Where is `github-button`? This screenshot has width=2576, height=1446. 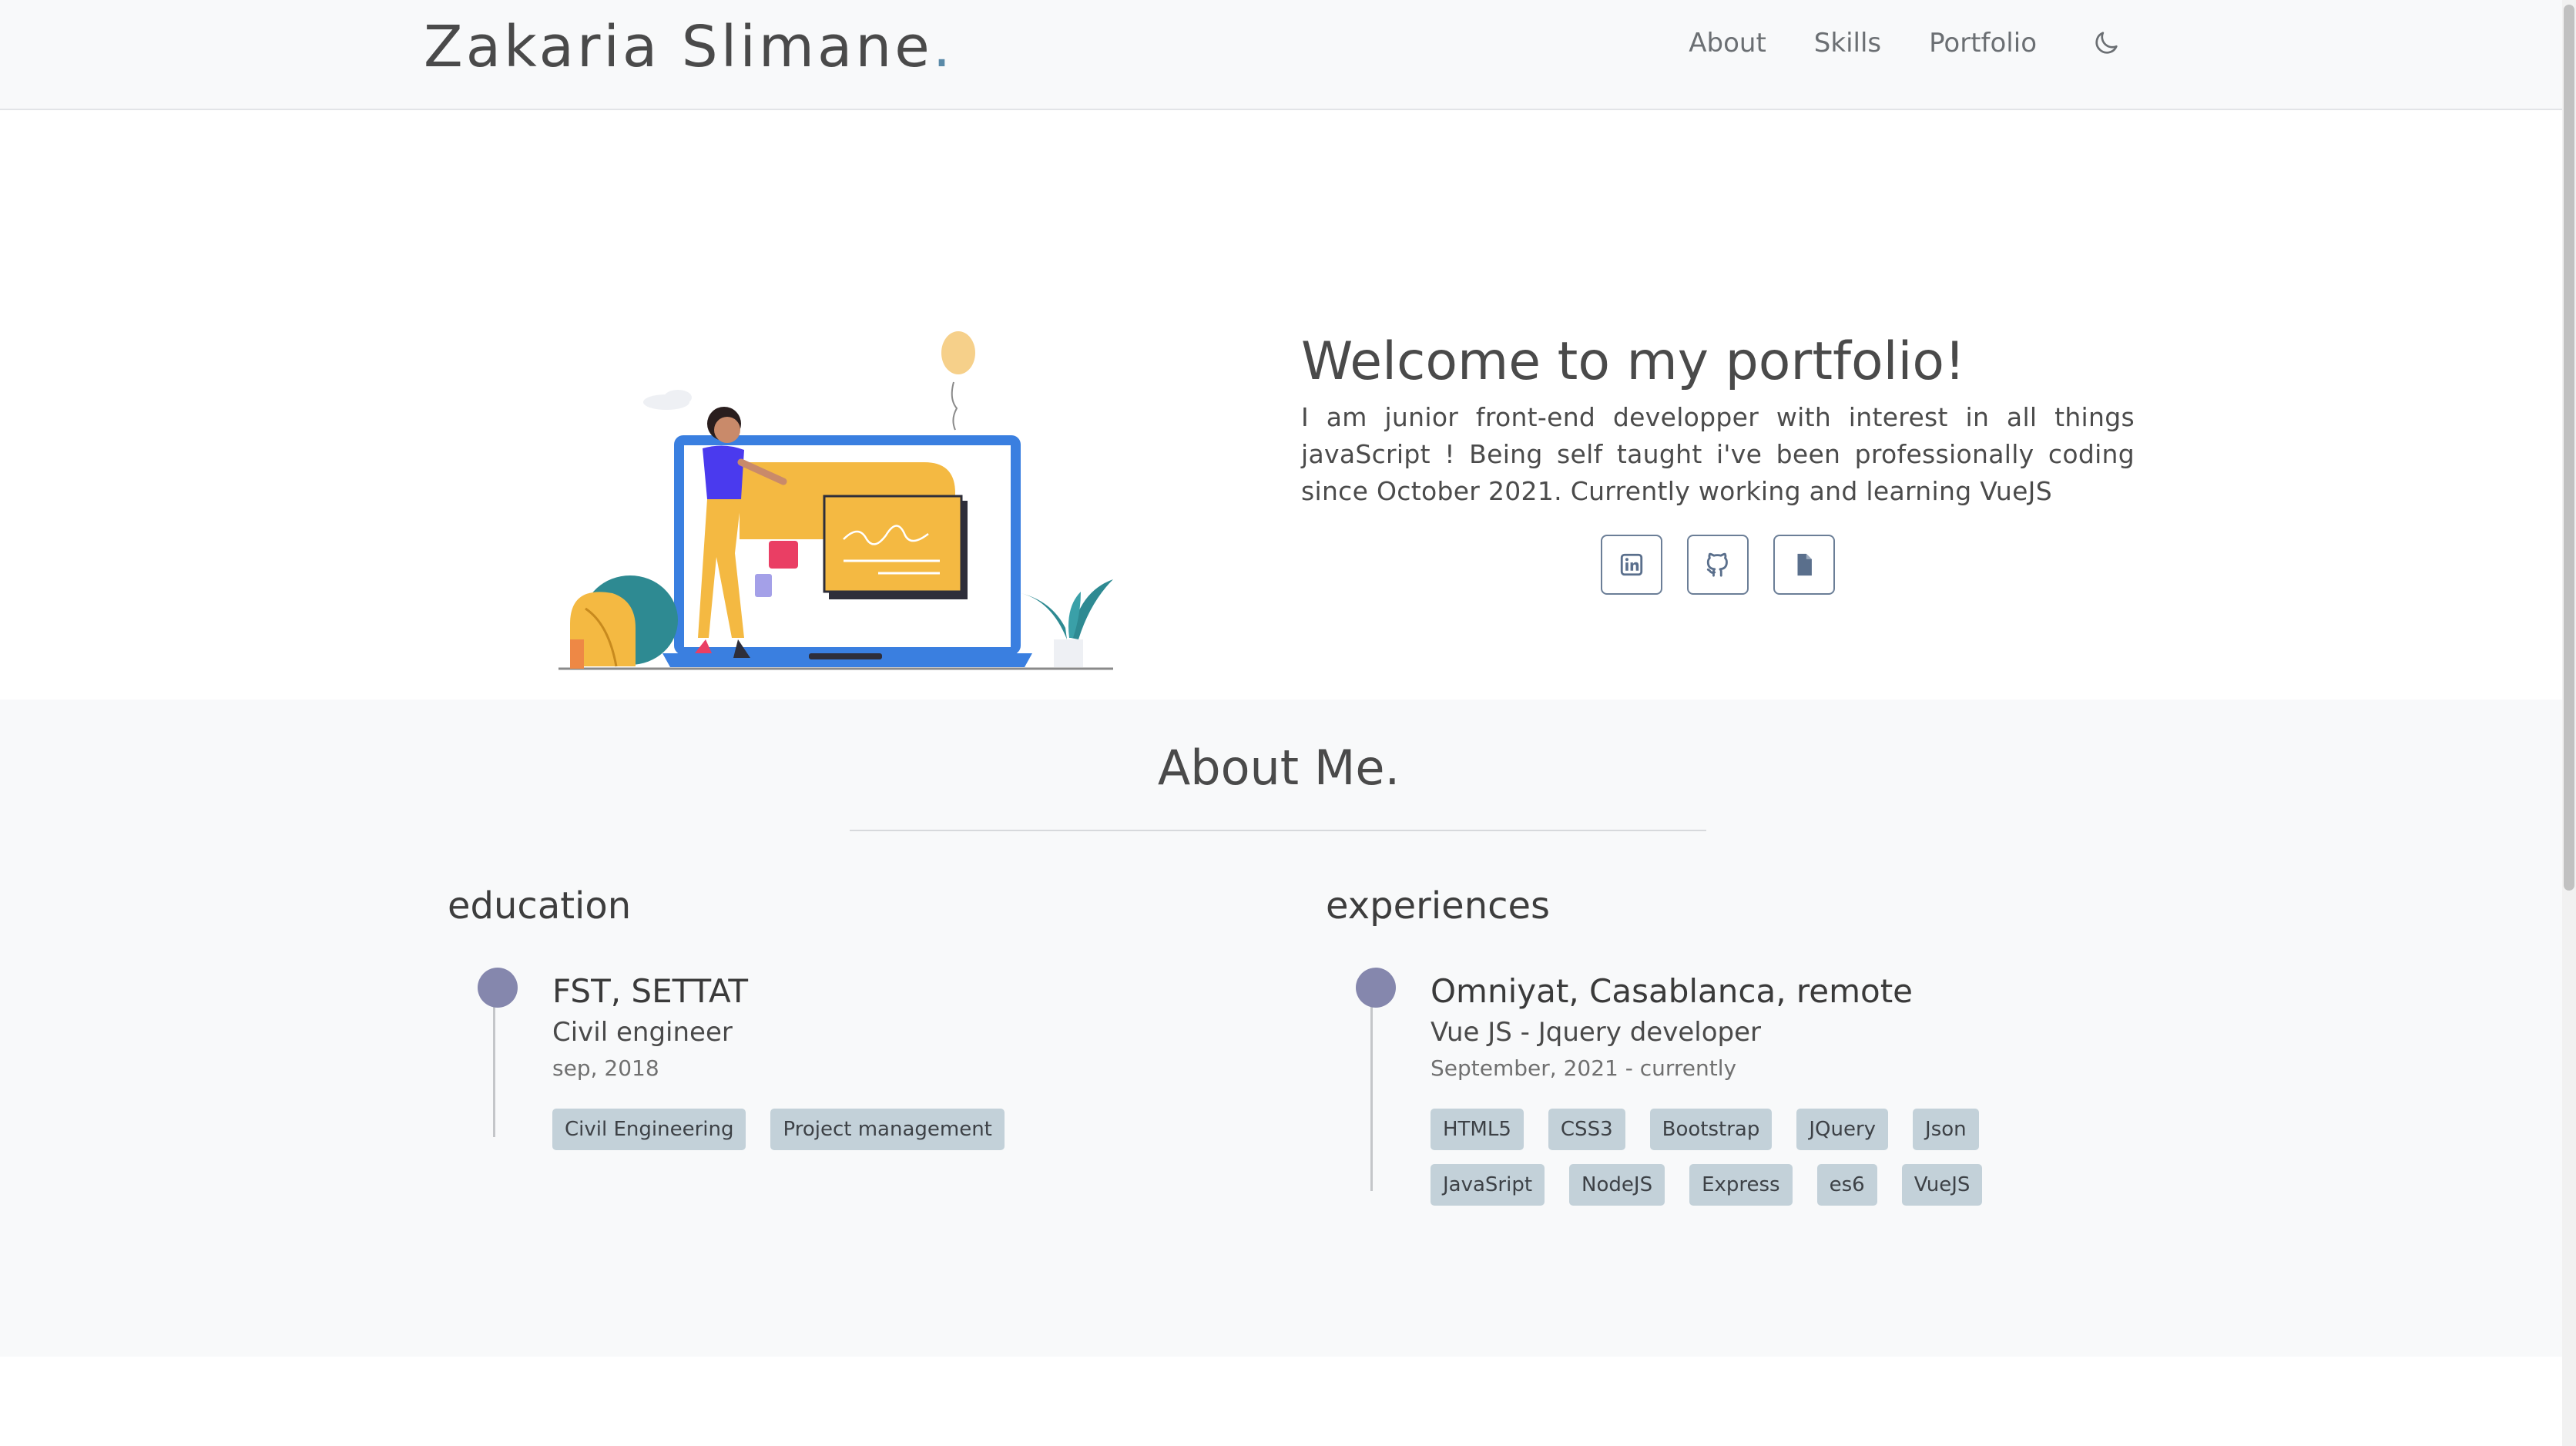
github-button is located at coordinates (1718, 565).